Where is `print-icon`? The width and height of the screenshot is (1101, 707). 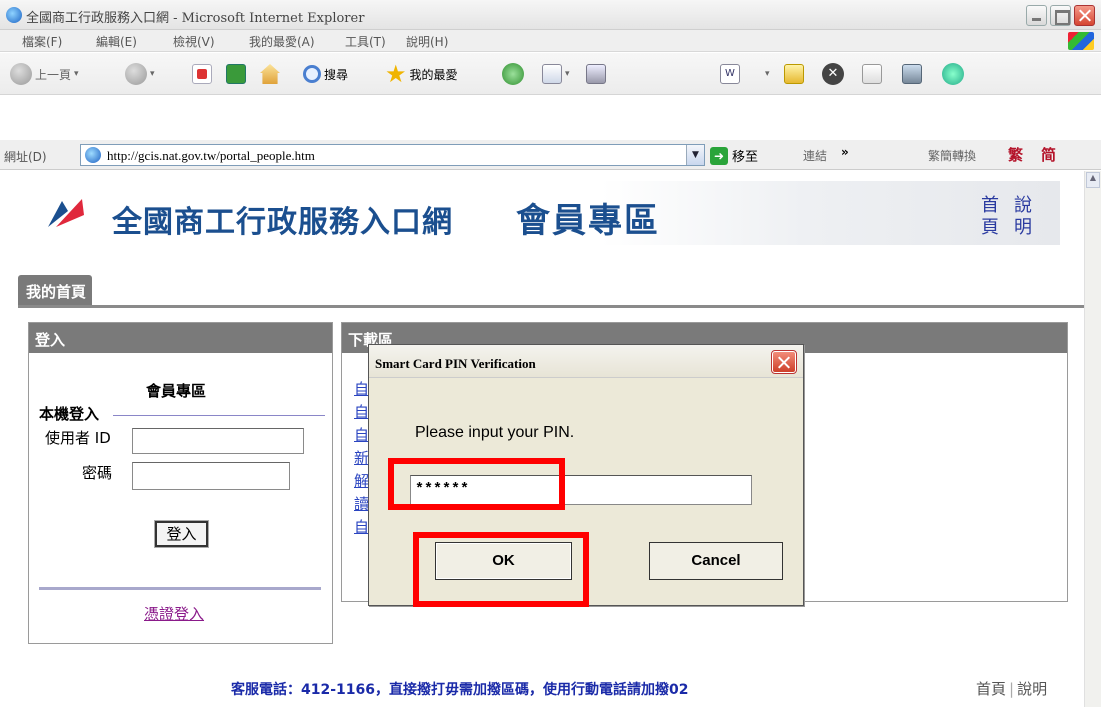 print-icon is located at coordinates (596, 74).